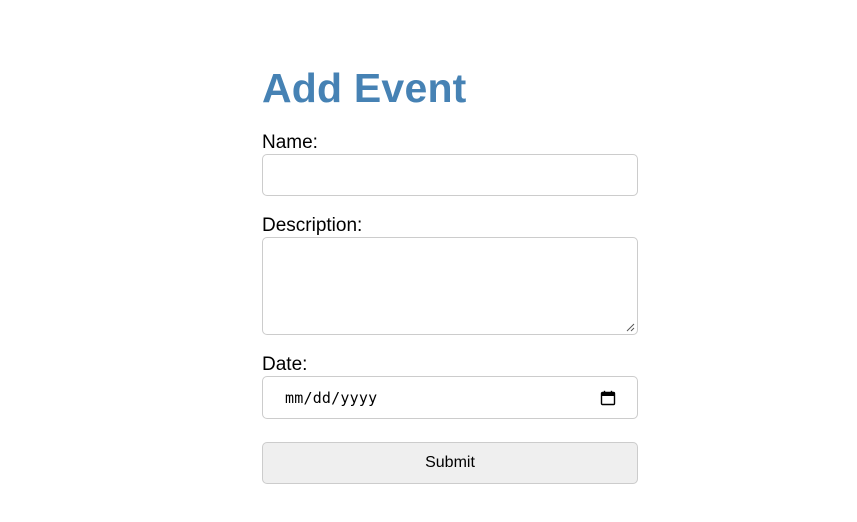 This screenshot has height=522, width=857. Describe the element at coordinates (290, 142) in the screenshot. I see `name-label: Name:` at that location.